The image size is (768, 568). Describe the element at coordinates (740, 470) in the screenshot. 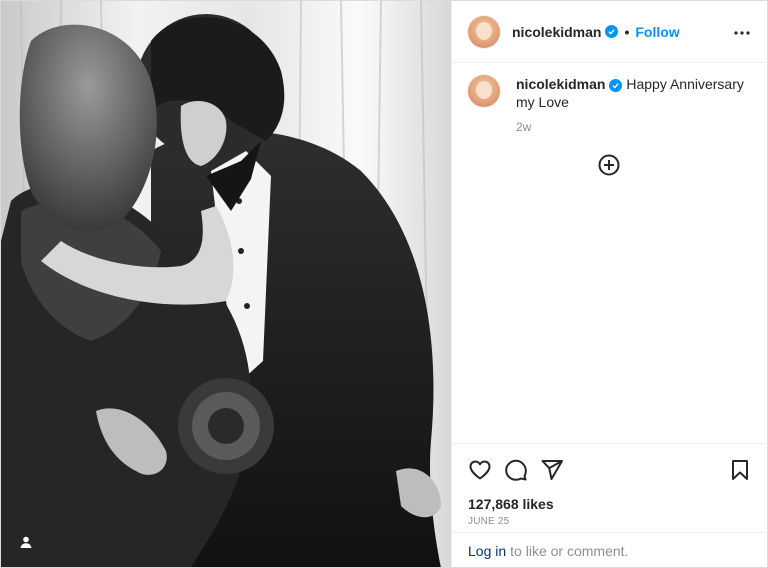

I see `bookmark-icon` at that location.